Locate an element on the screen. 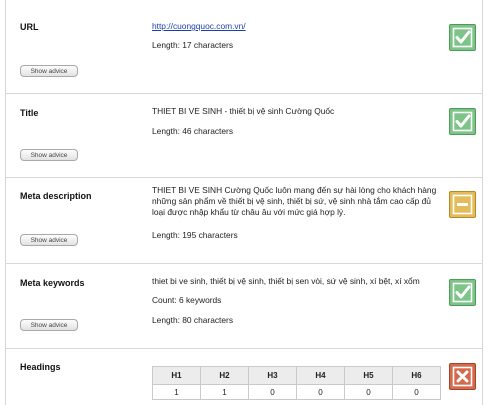  meta-keywords-count: Count: 6 keywords is located at coordinates (187, 300).